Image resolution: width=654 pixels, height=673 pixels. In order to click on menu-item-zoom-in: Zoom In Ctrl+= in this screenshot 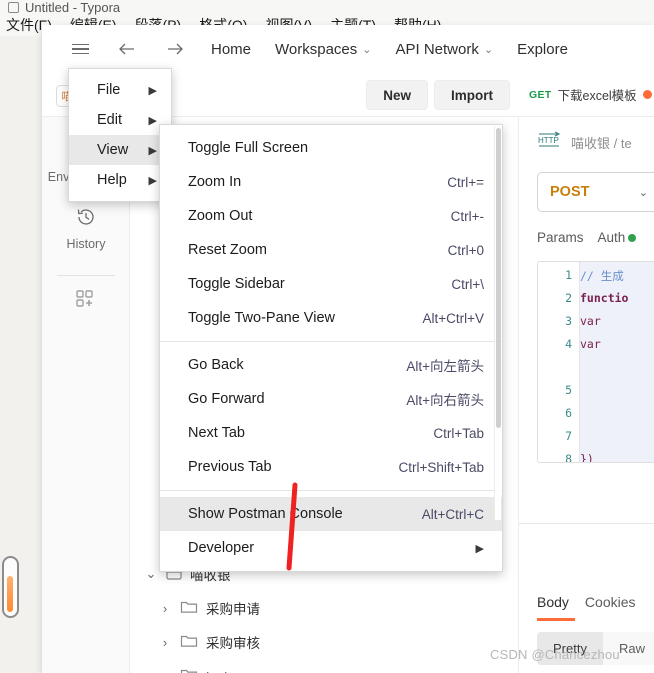, I will do `click(331, 182)`.